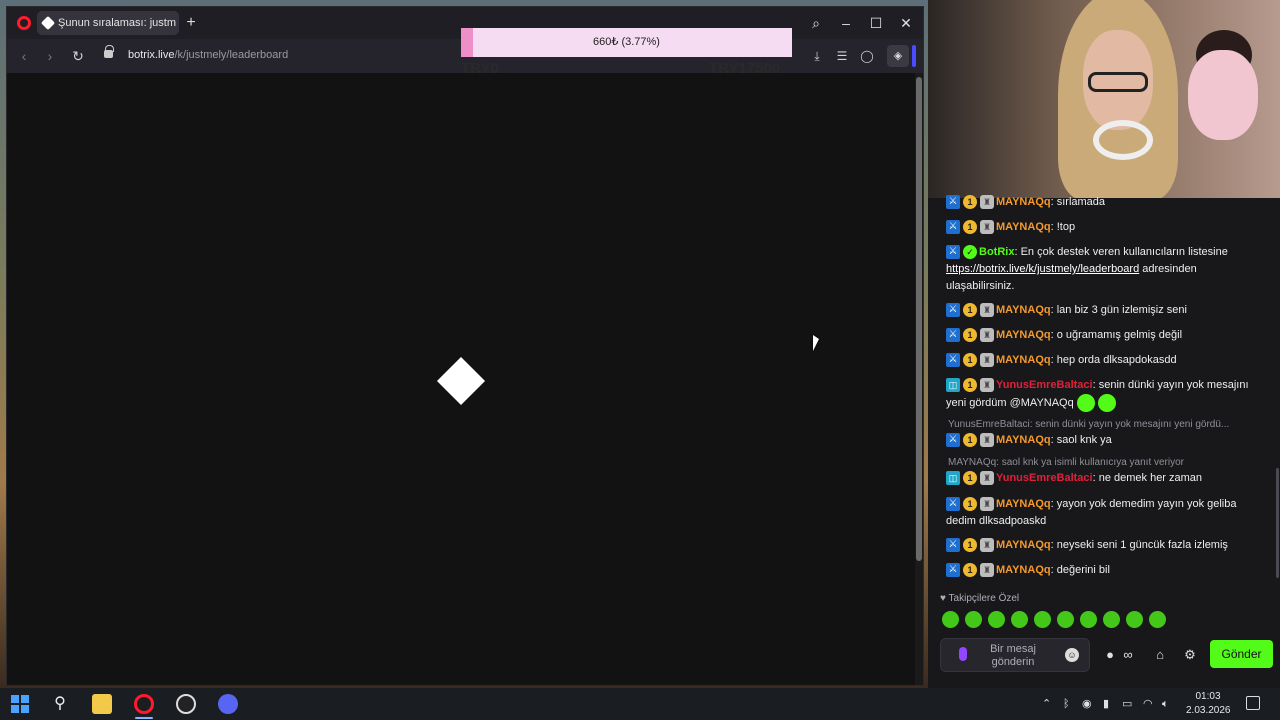  What do you see at coordinates (1113, 360) in the screenshot?
I see `chat-text: : hep orda dlksapdokasdd` at bounding box center [1113, 360].